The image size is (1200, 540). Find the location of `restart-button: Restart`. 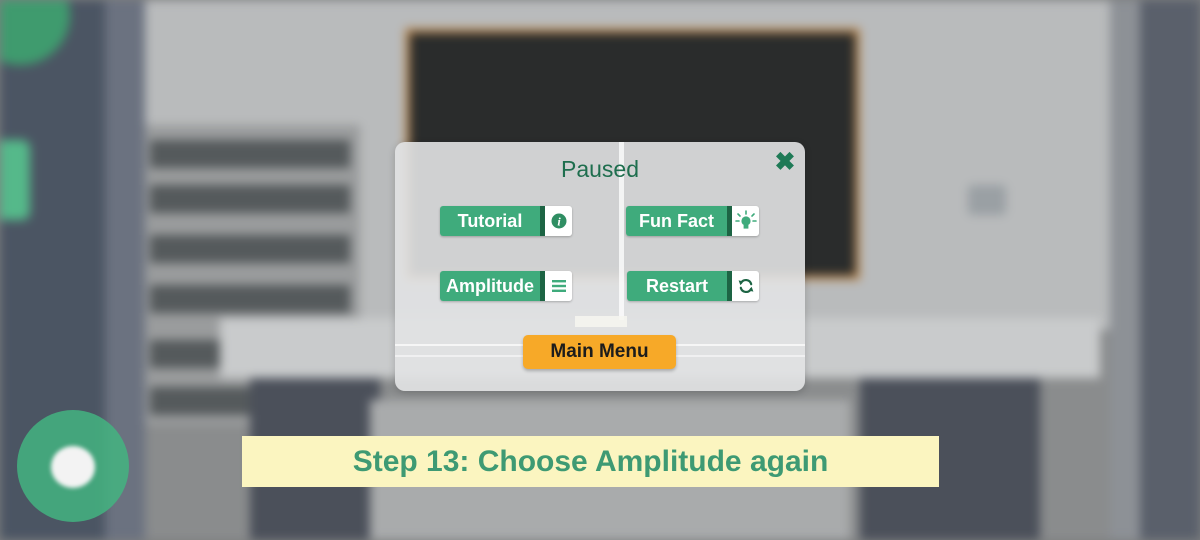

restart-button: Restart is located at coordinates (693, 286).